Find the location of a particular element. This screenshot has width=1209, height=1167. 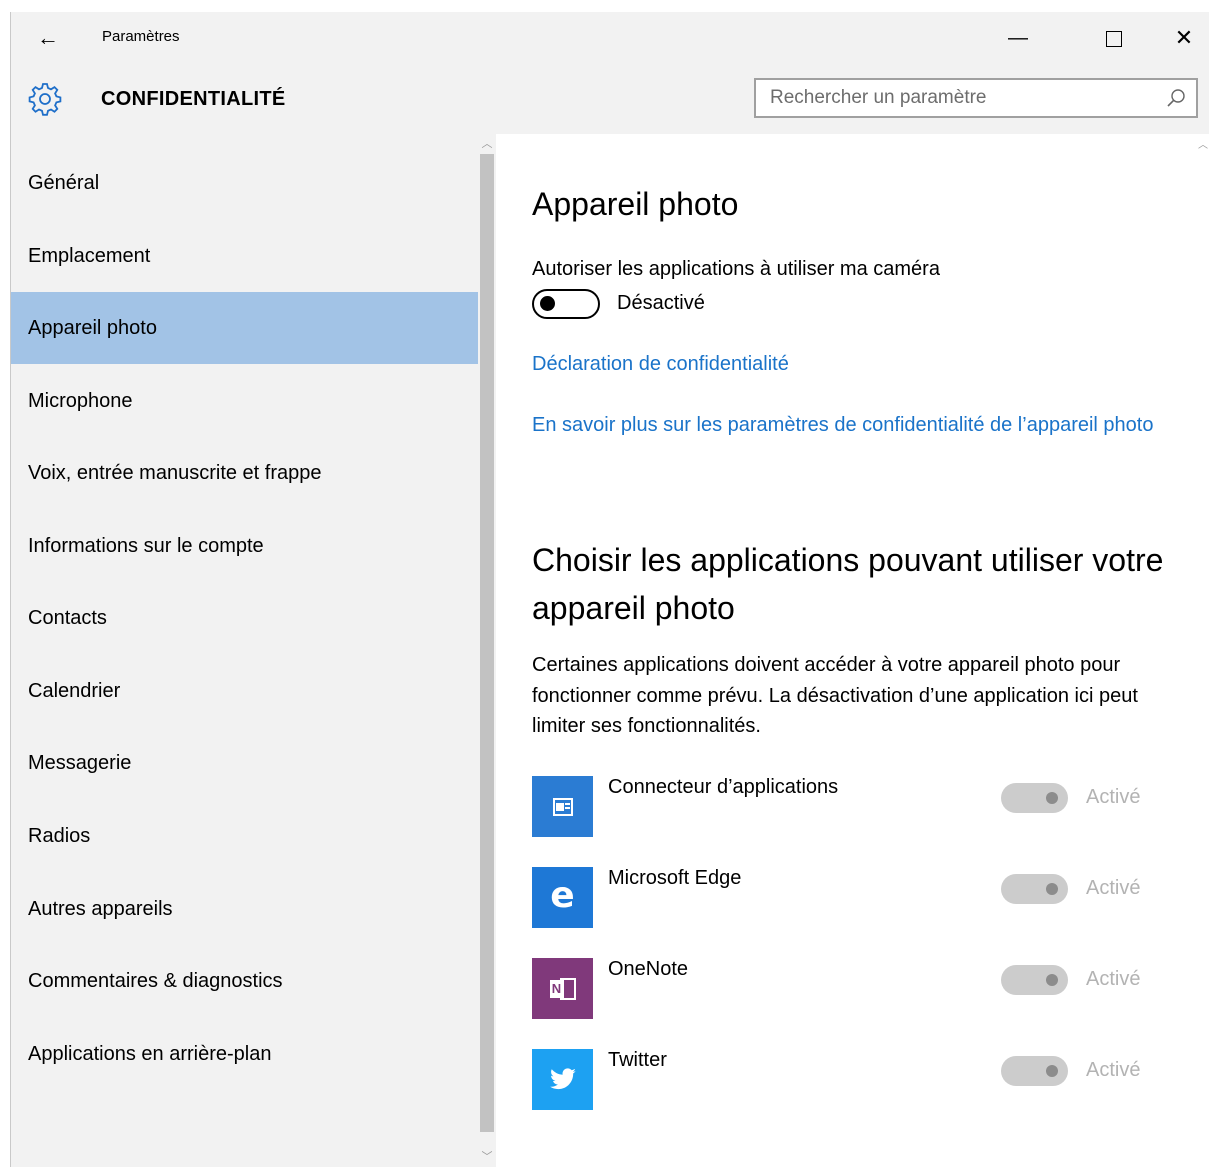

onenote-glyph-icon: N is located at coordinates (563, 989).